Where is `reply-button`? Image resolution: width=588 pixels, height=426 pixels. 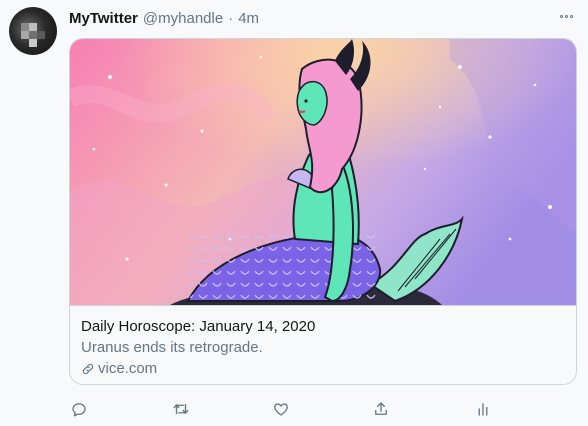 reply-button is located at coordinates (79, 409).